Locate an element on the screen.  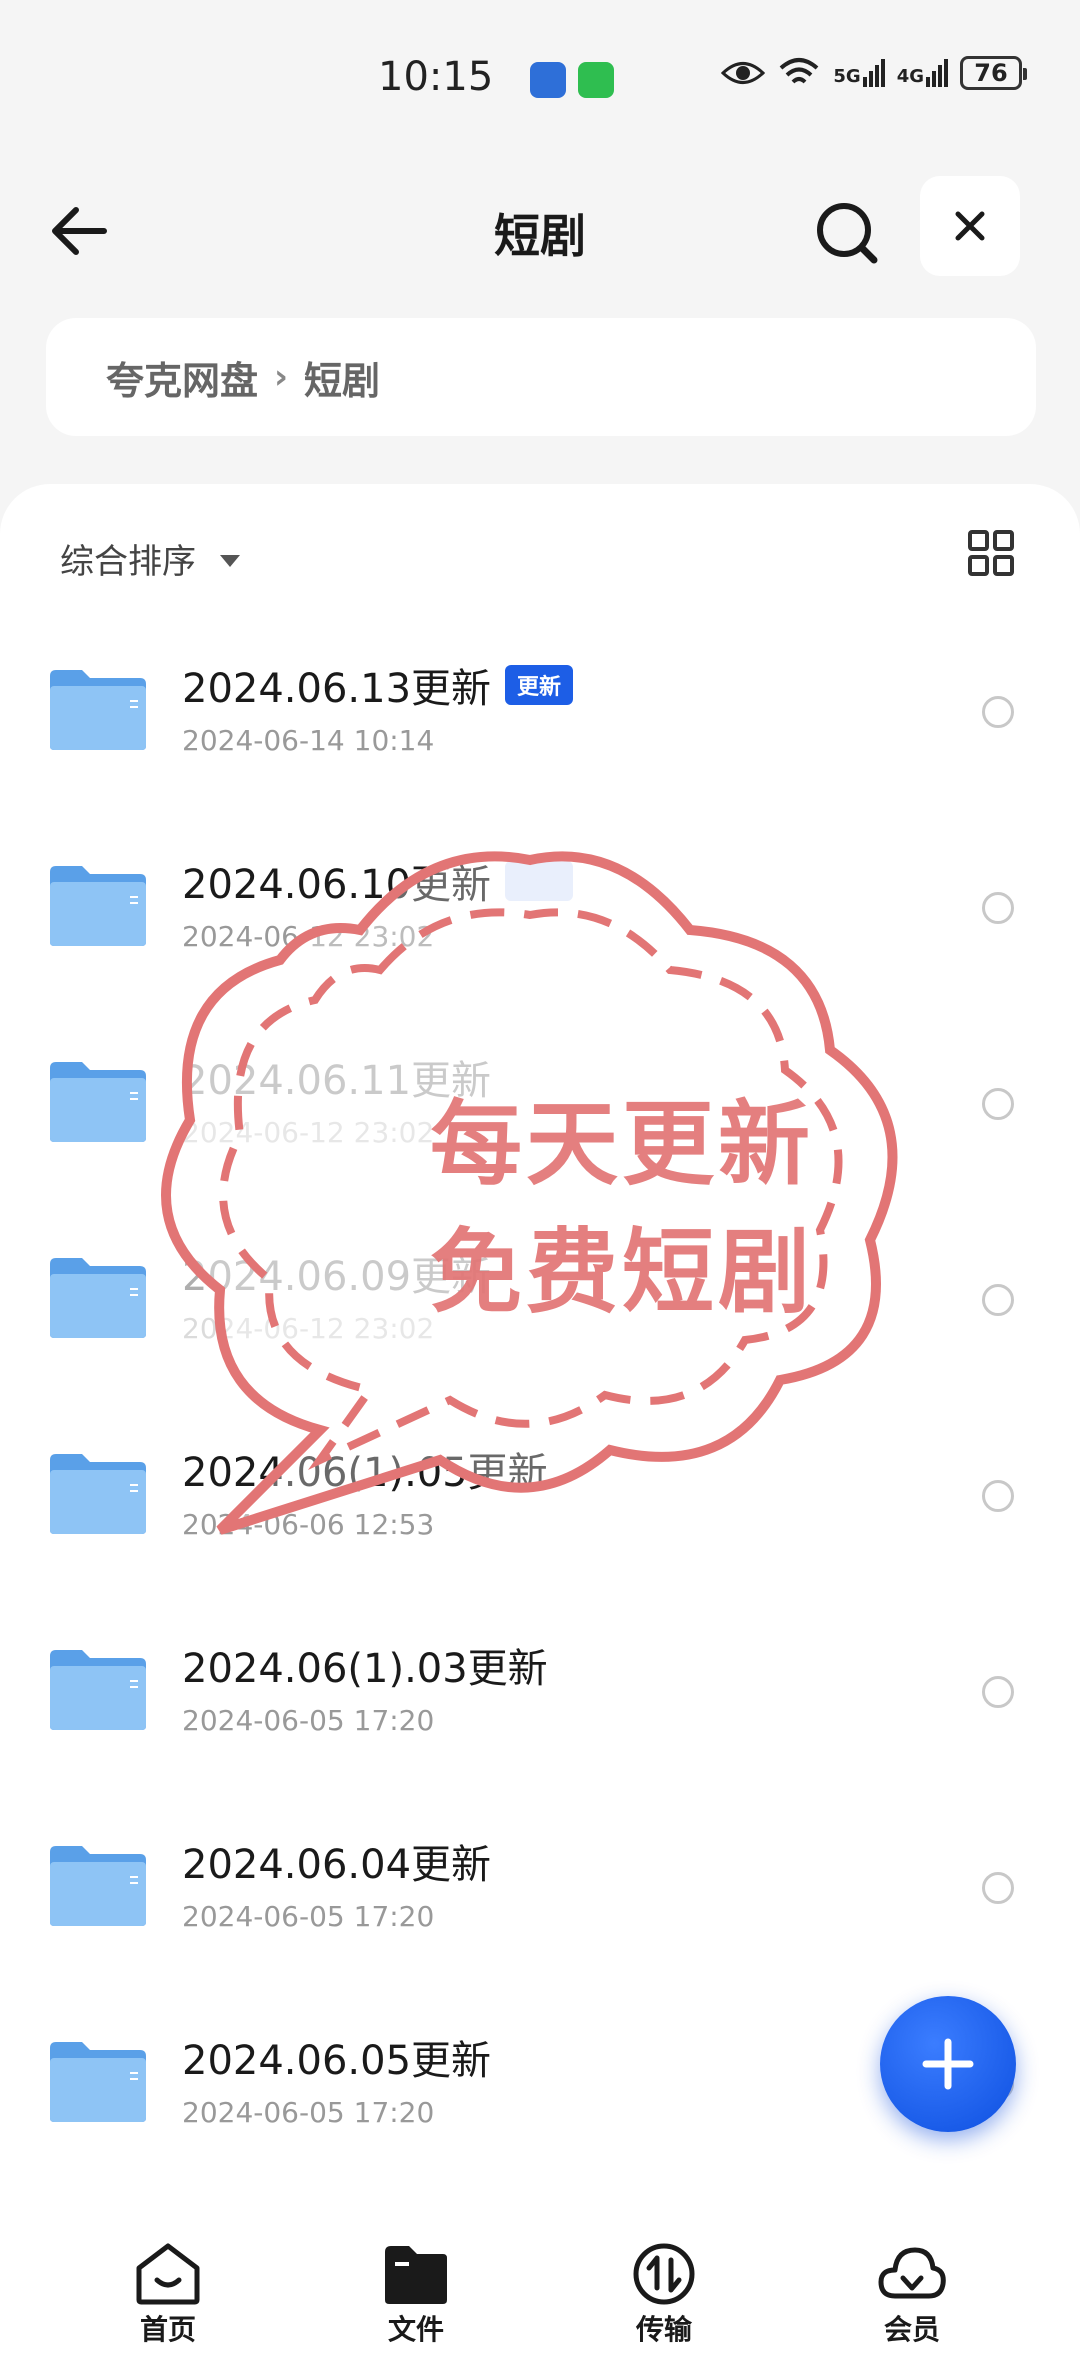
file-row: 2024.06.11更新 2024-06-12 23:02 is located at coordinates (540, 1110).